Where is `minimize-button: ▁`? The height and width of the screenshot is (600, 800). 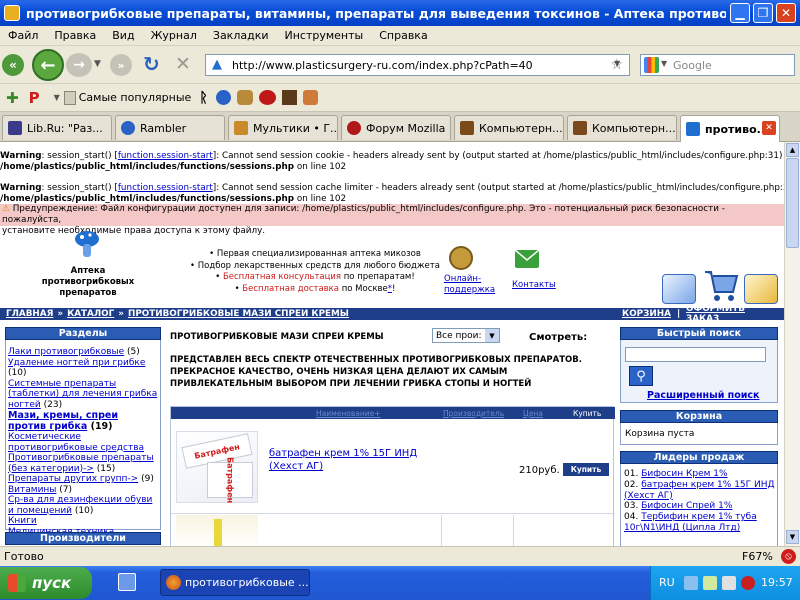 minimize-button: ▁ is located at coordinates (740, 13).